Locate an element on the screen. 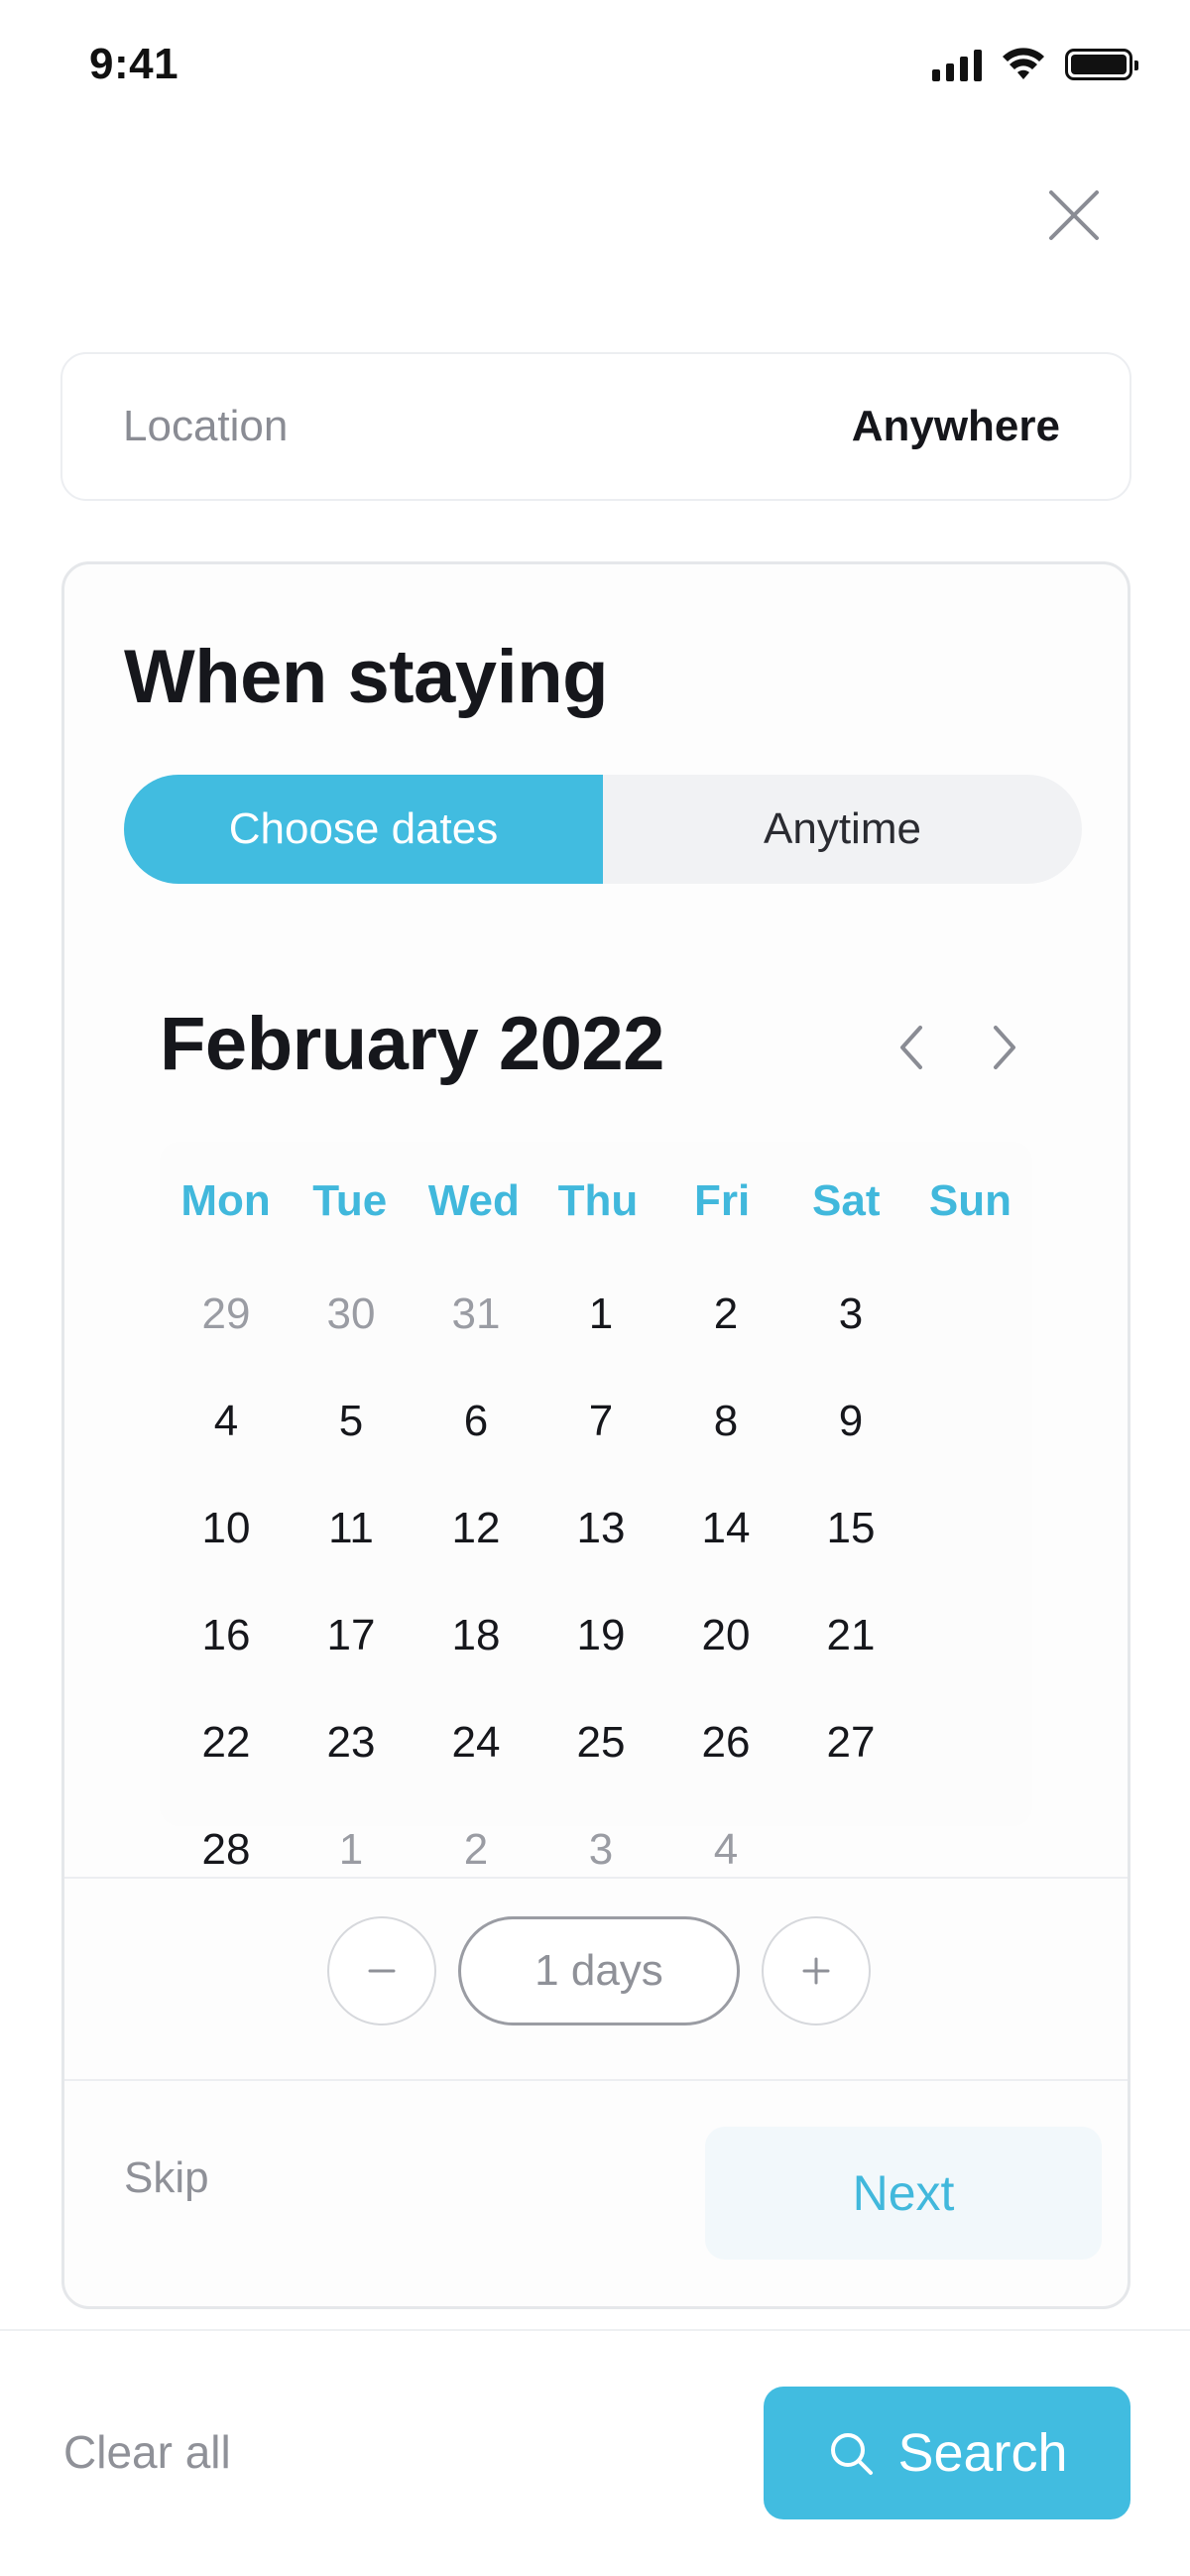  status-time: 9:41 is located at coordinates (134, 64).